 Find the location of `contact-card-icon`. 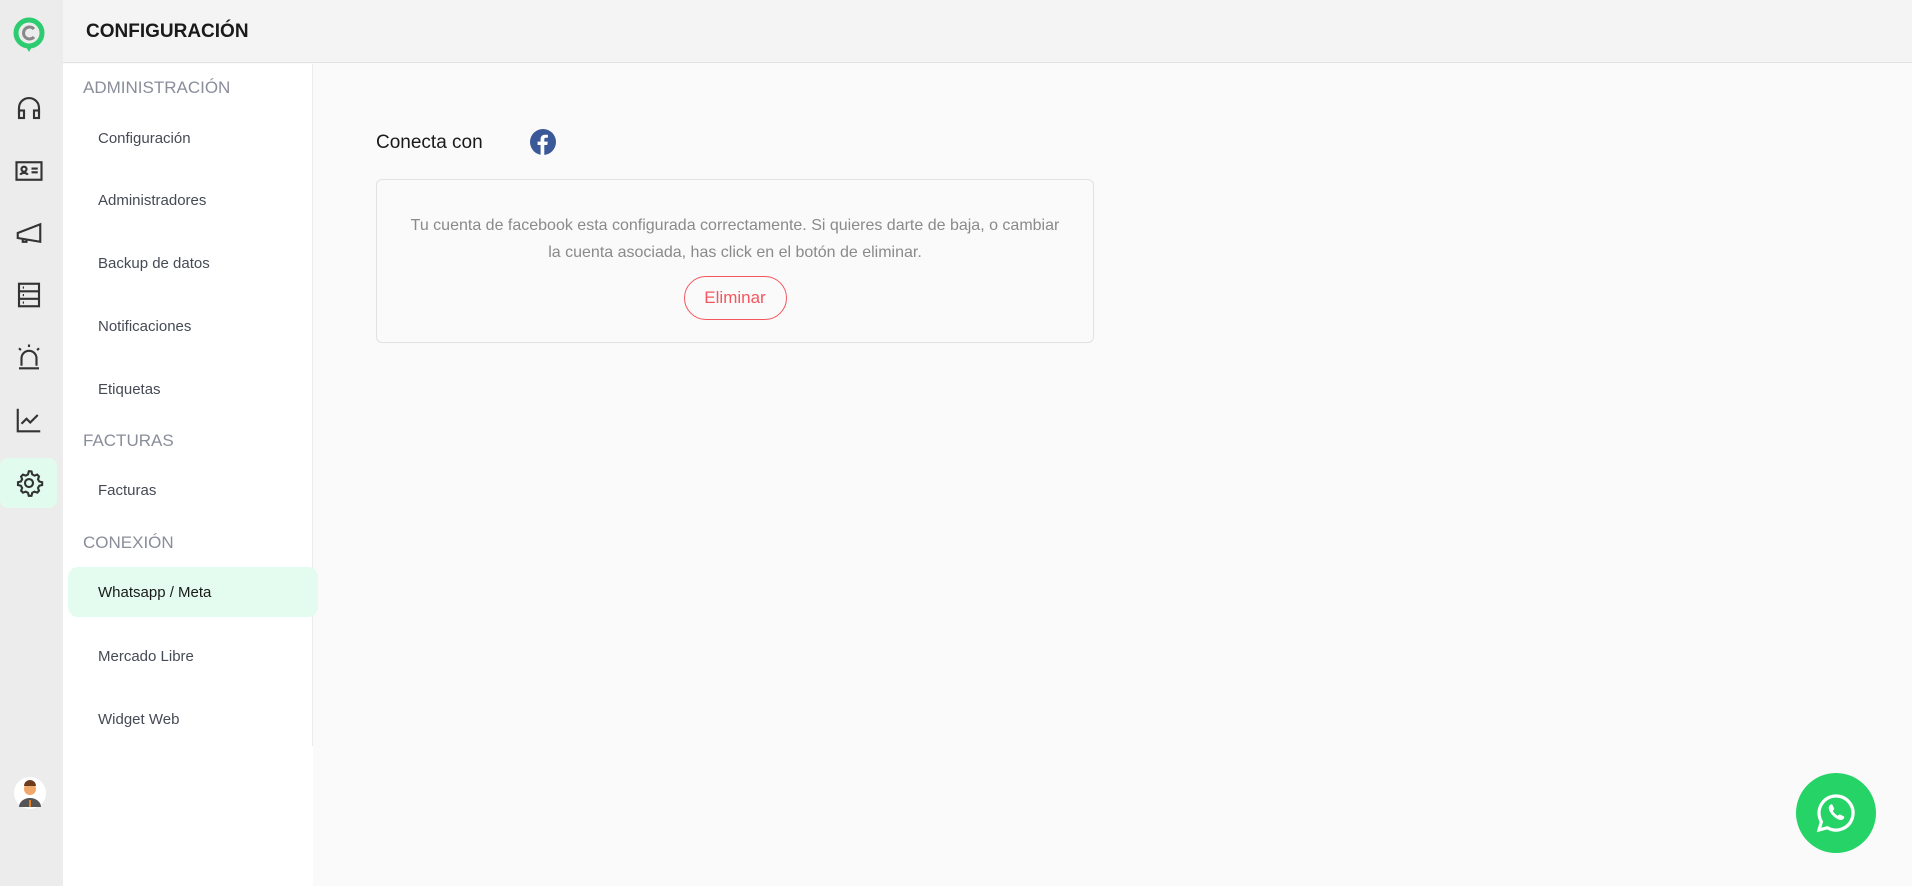

contact-card-icon is located at coordinates (28, 171).